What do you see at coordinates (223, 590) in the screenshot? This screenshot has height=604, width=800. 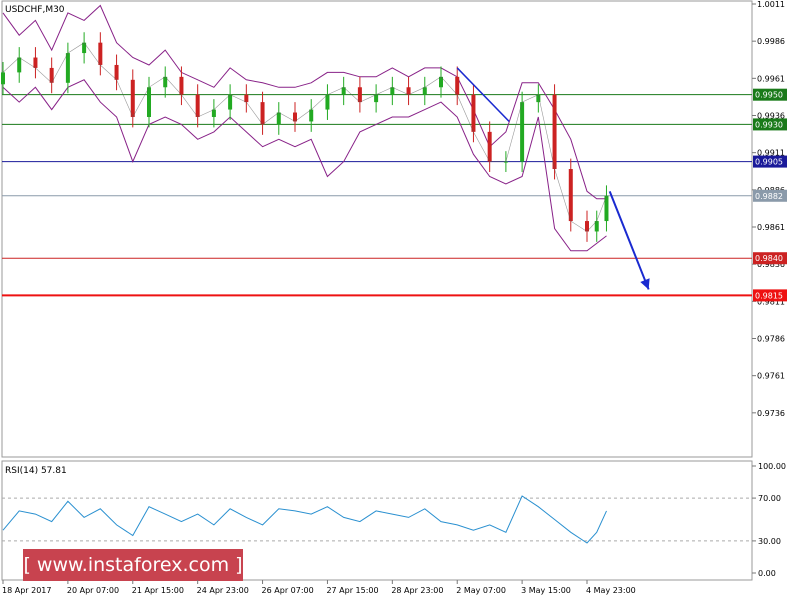 I see `x-tick-label: 24 Apr 23:00` at bounding box center [223, 590].